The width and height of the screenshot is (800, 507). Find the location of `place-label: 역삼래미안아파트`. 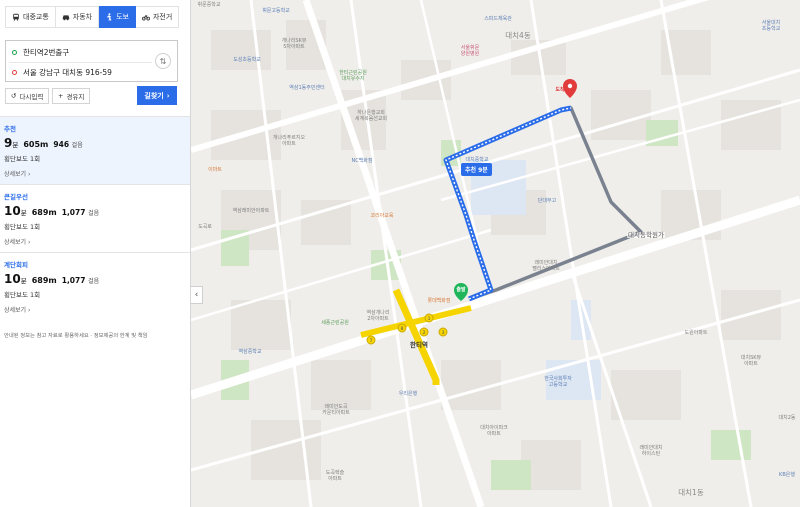

place-label: 역삼래미안아파트 is located at coordinates (251, 211).